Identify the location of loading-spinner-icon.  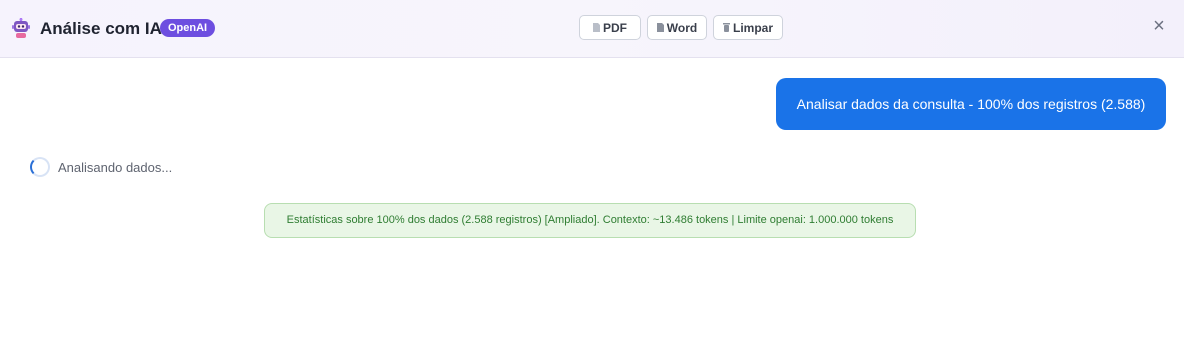
(40, 167).